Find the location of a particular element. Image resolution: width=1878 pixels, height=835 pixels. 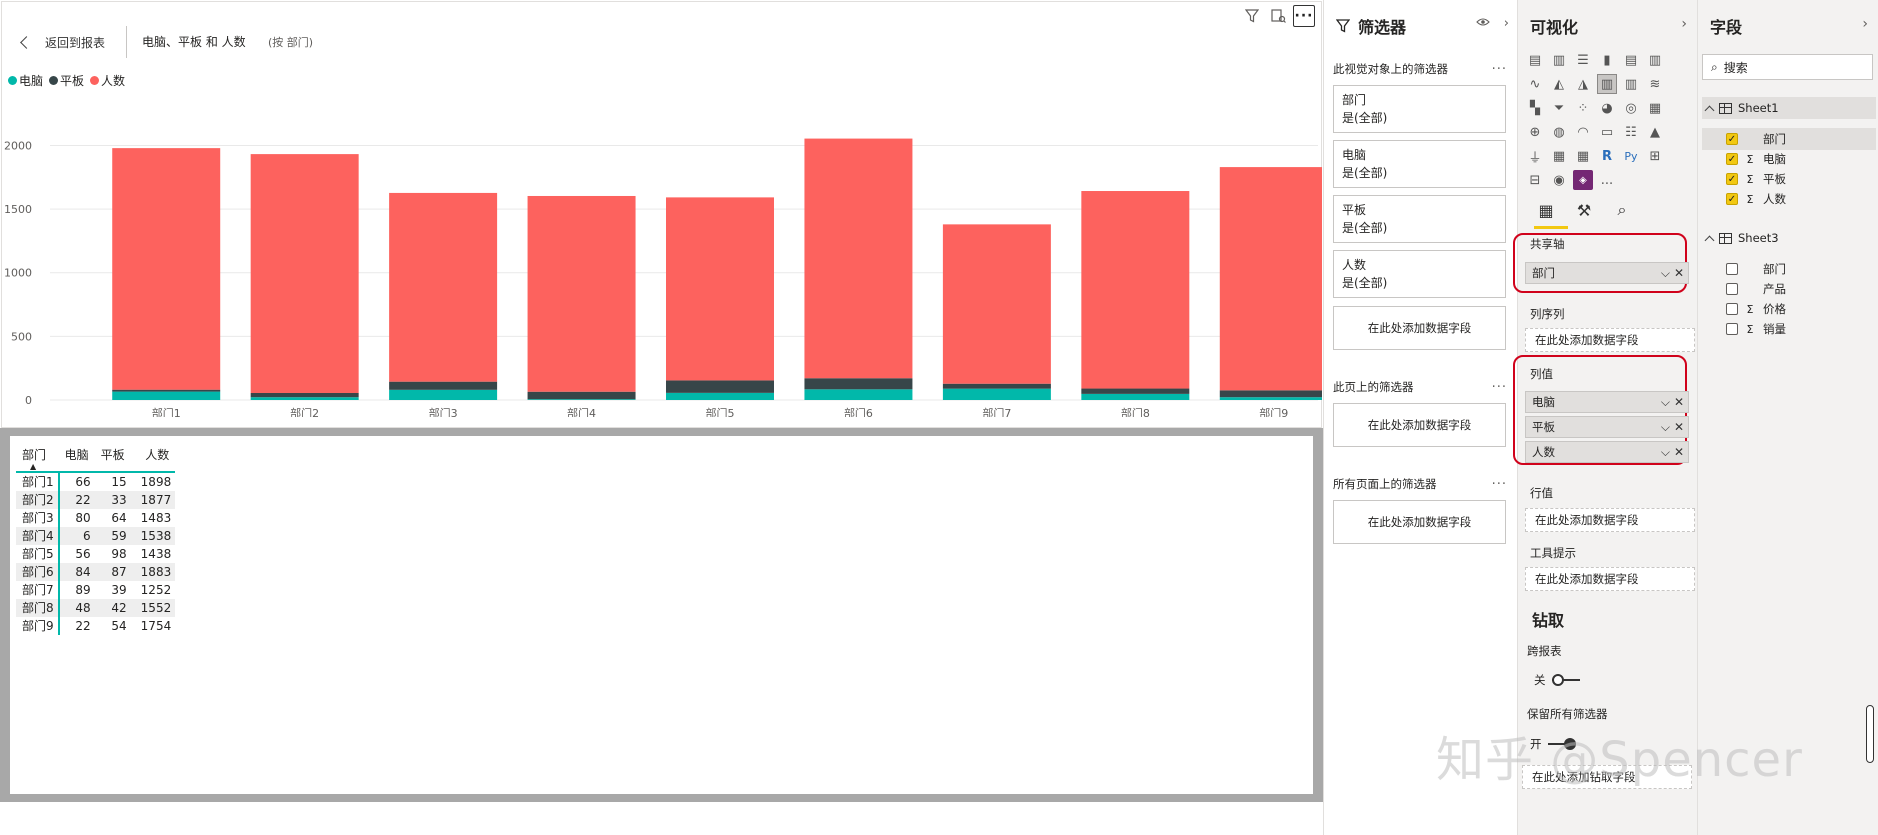

area-chart-icon: ◭ is located at coordinates (1559, 84).